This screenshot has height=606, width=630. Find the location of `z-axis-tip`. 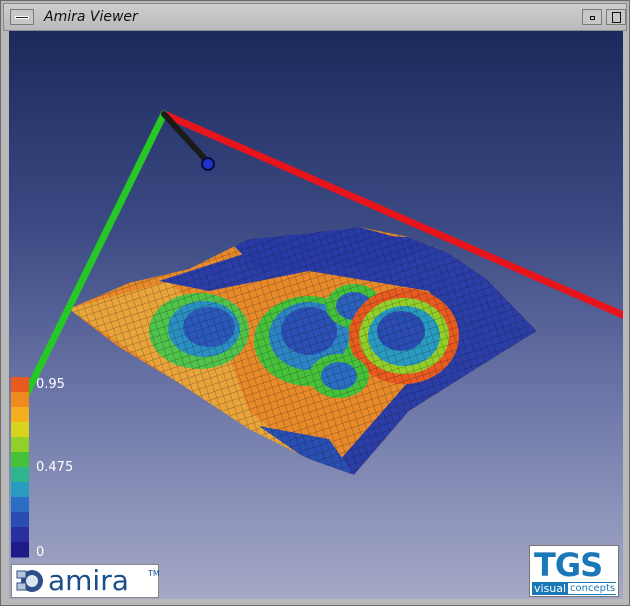

z-axis-tip is located at coordinates (208, 164).